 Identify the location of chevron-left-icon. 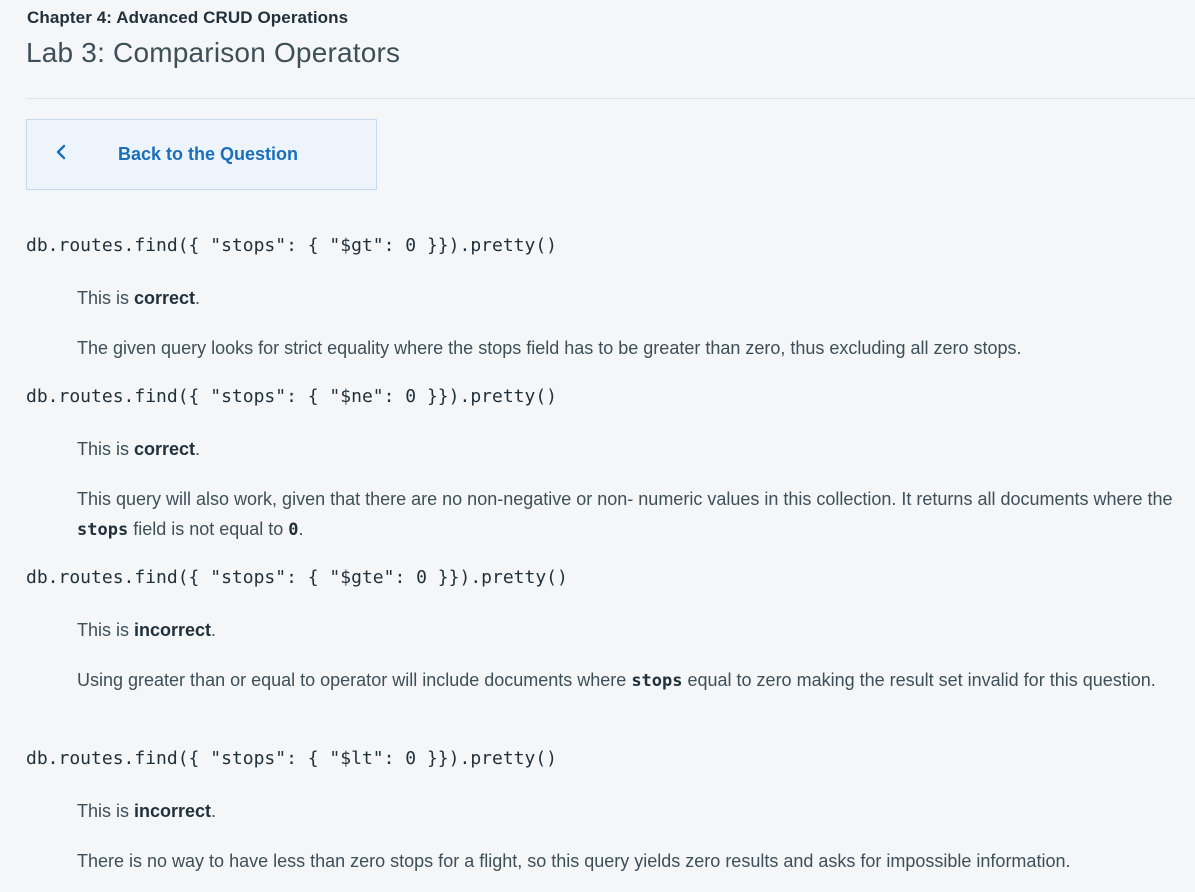
(61, 152).